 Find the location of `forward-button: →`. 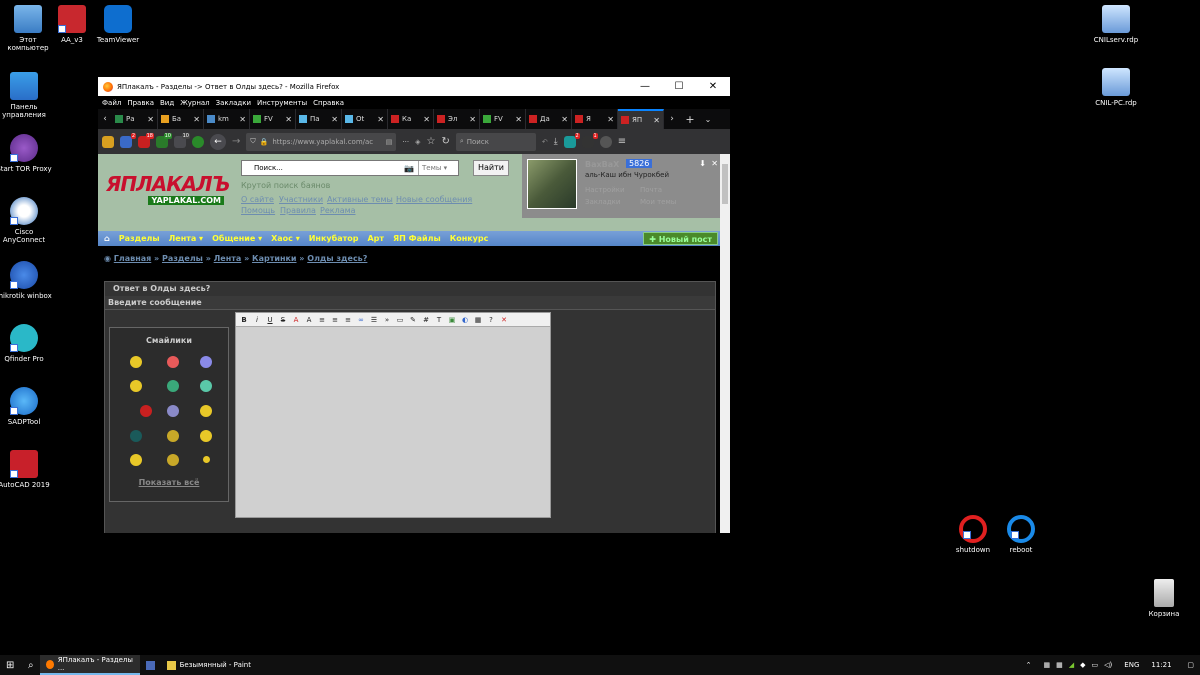

forward-button: → is located at coordinates (236, 141).